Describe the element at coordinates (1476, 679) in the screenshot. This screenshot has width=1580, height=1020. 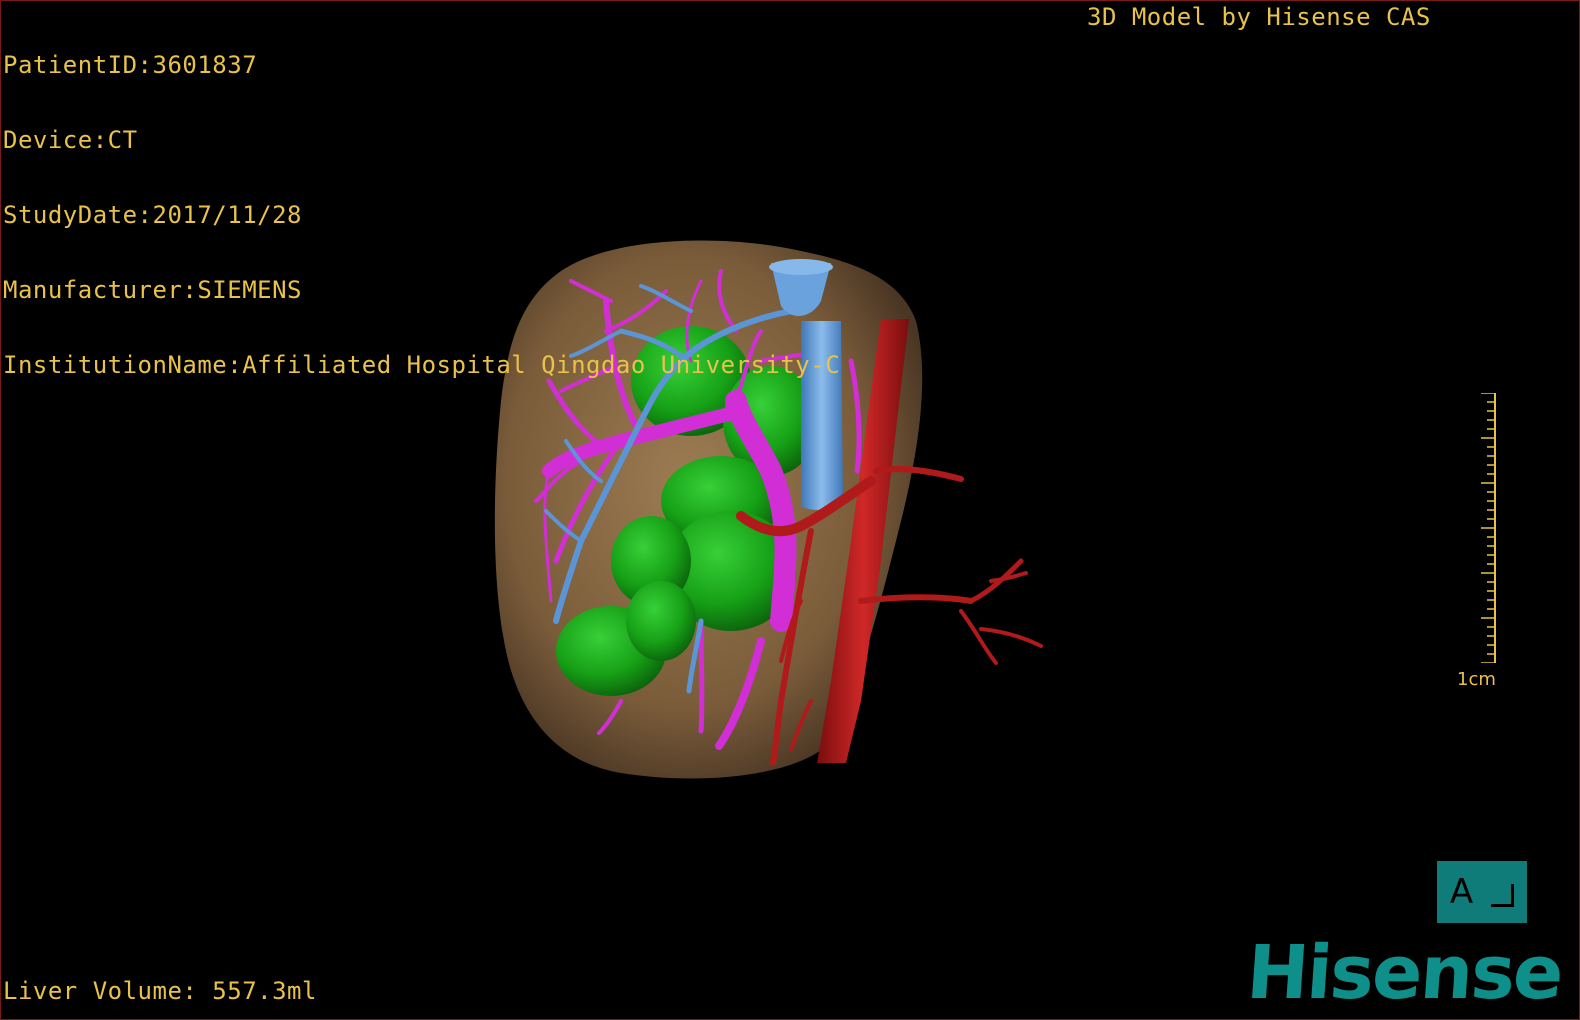
I see `scale-label: 1cm` at that location.